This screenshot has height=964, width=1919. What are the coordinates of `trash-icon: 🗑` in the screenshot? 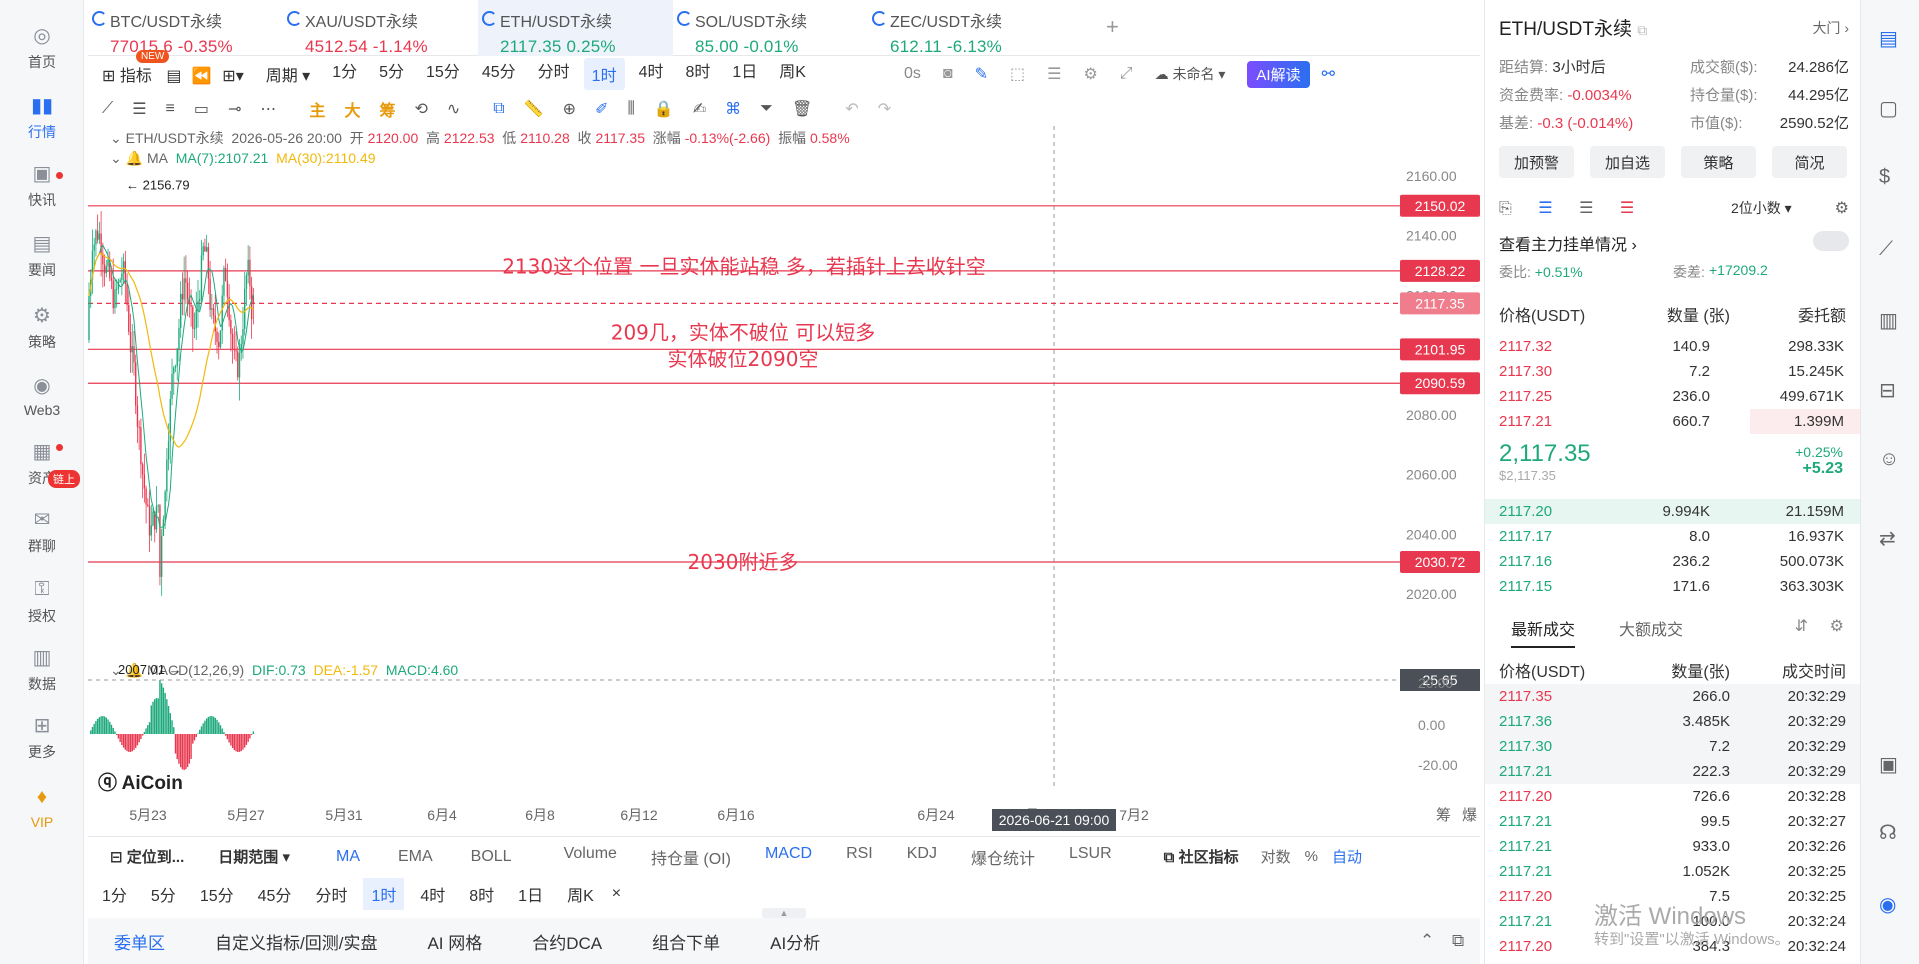 It's located at (802, 109).